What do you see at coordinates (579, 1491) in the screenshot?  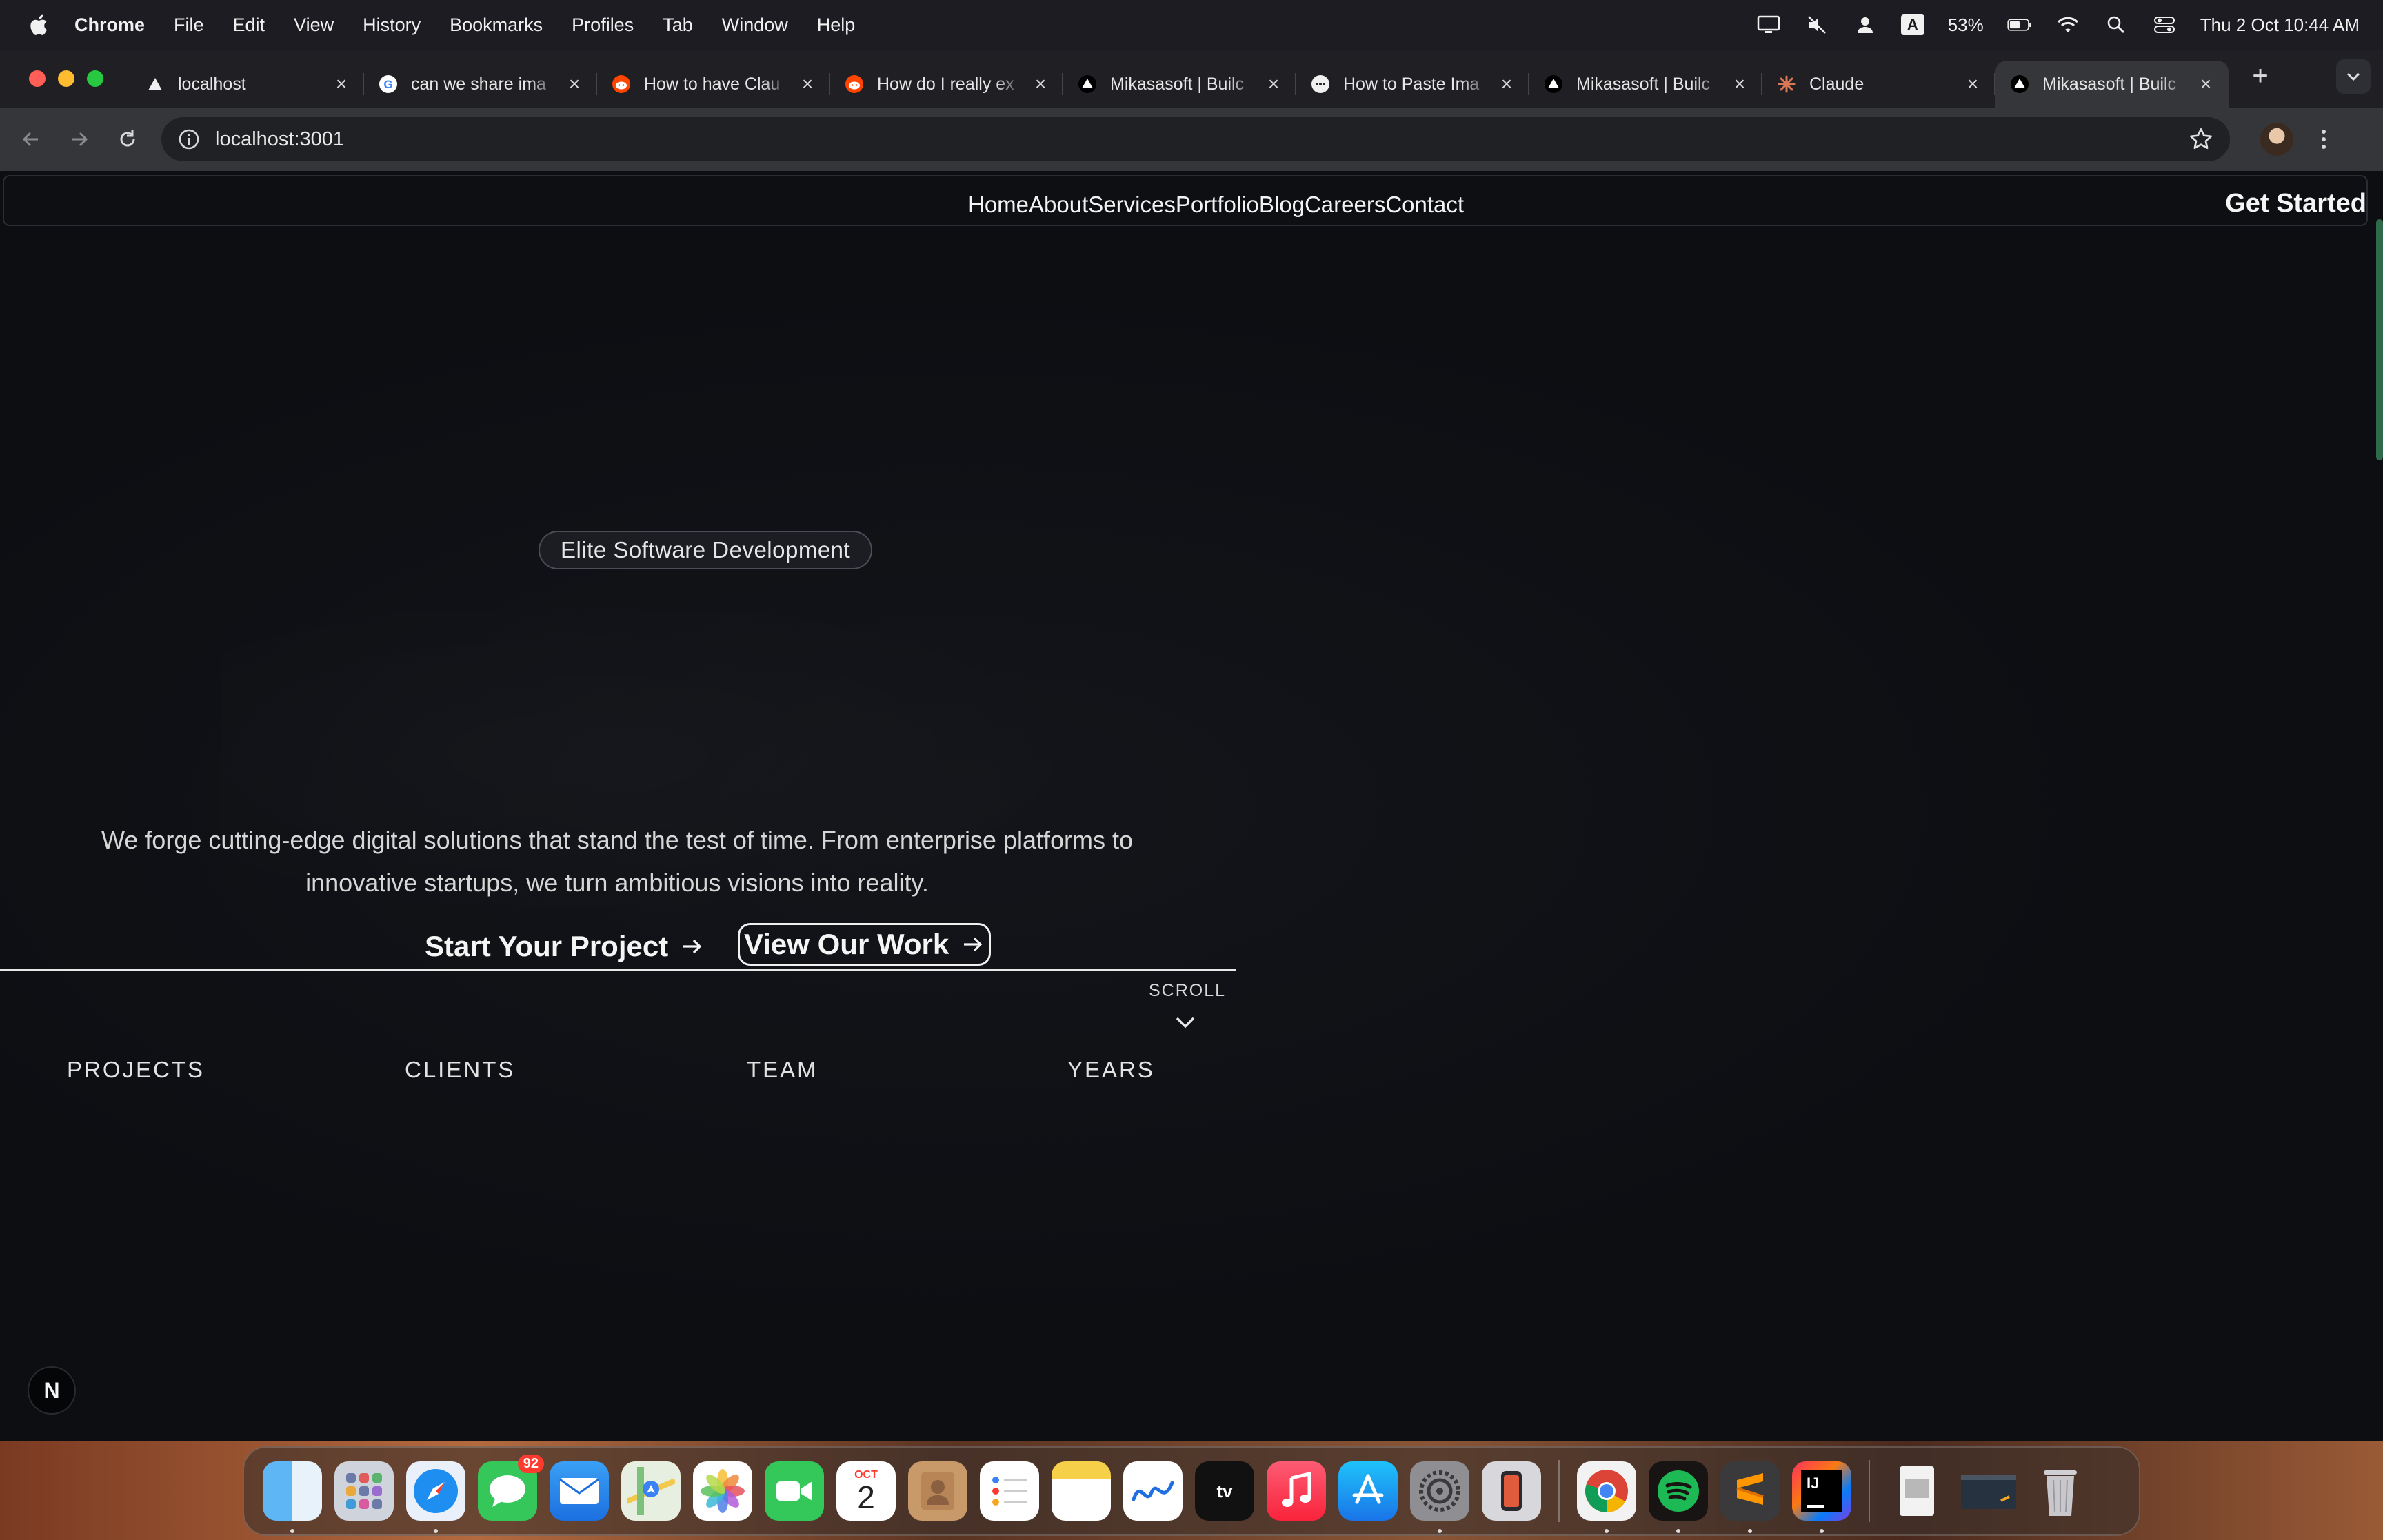 I see `mail-icon` at bounding box center [579, 1491].